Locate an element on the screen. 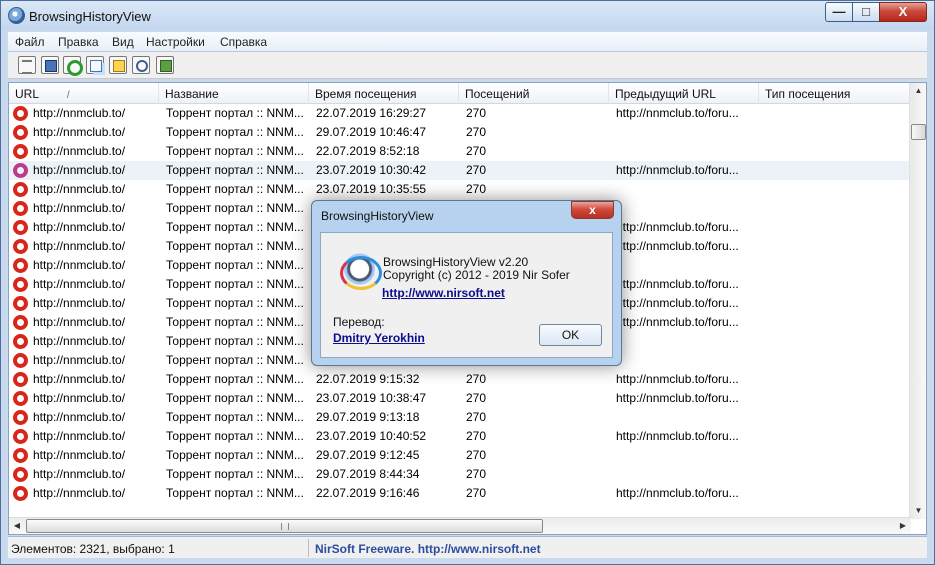  save-icon is located at coordinates (50, 65).